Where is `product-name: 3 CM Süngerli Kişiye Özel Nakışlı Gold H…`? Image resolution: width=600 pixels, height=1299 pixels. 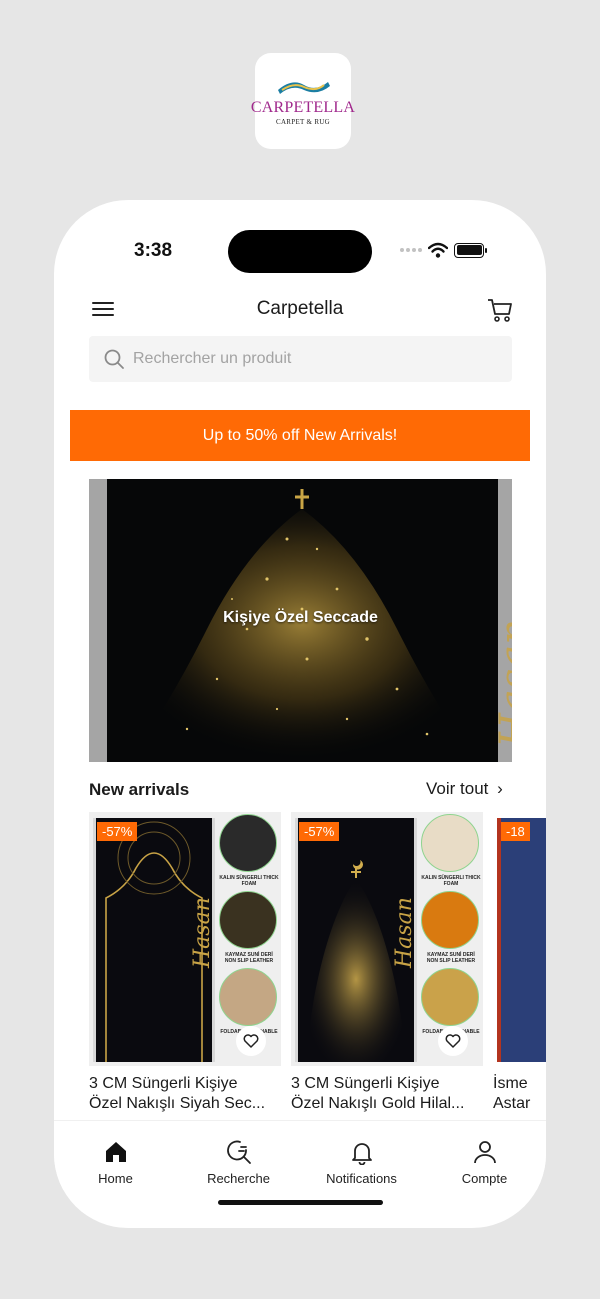
product-name: 3 CM Süngerli Kişiye Özel Nakışlı Gold H… is located at coordinates (387, 1094).